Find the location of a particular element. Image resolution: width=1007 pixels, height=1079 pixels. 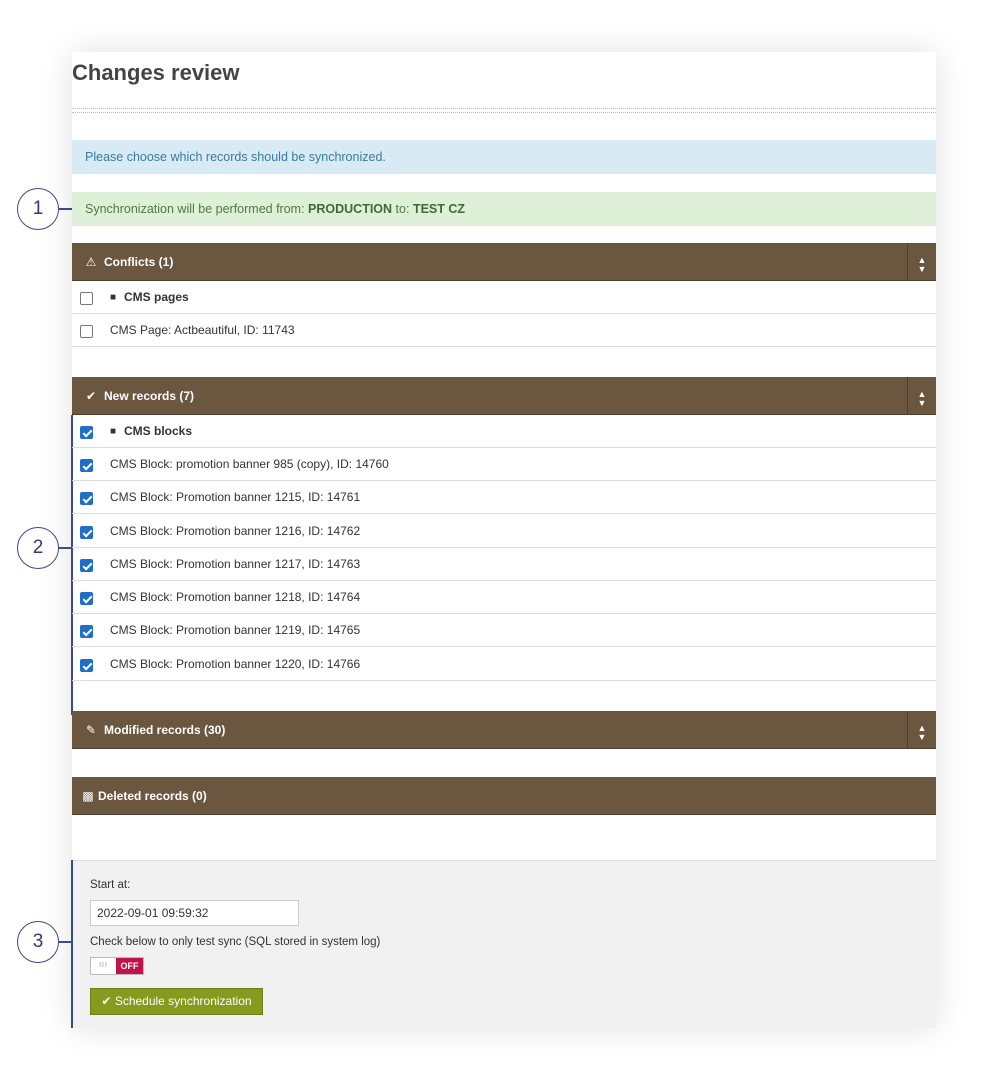

callout-3-bracket is located at coordinates (72, 944).